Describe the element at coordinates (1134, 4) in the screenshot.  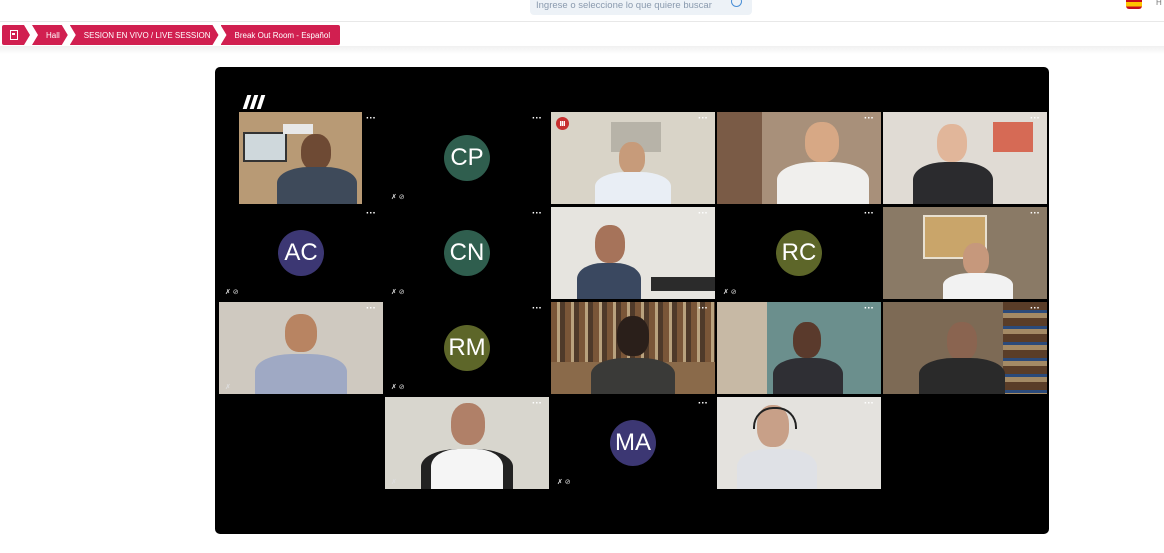
I see `spain-flag-icon` at that location.